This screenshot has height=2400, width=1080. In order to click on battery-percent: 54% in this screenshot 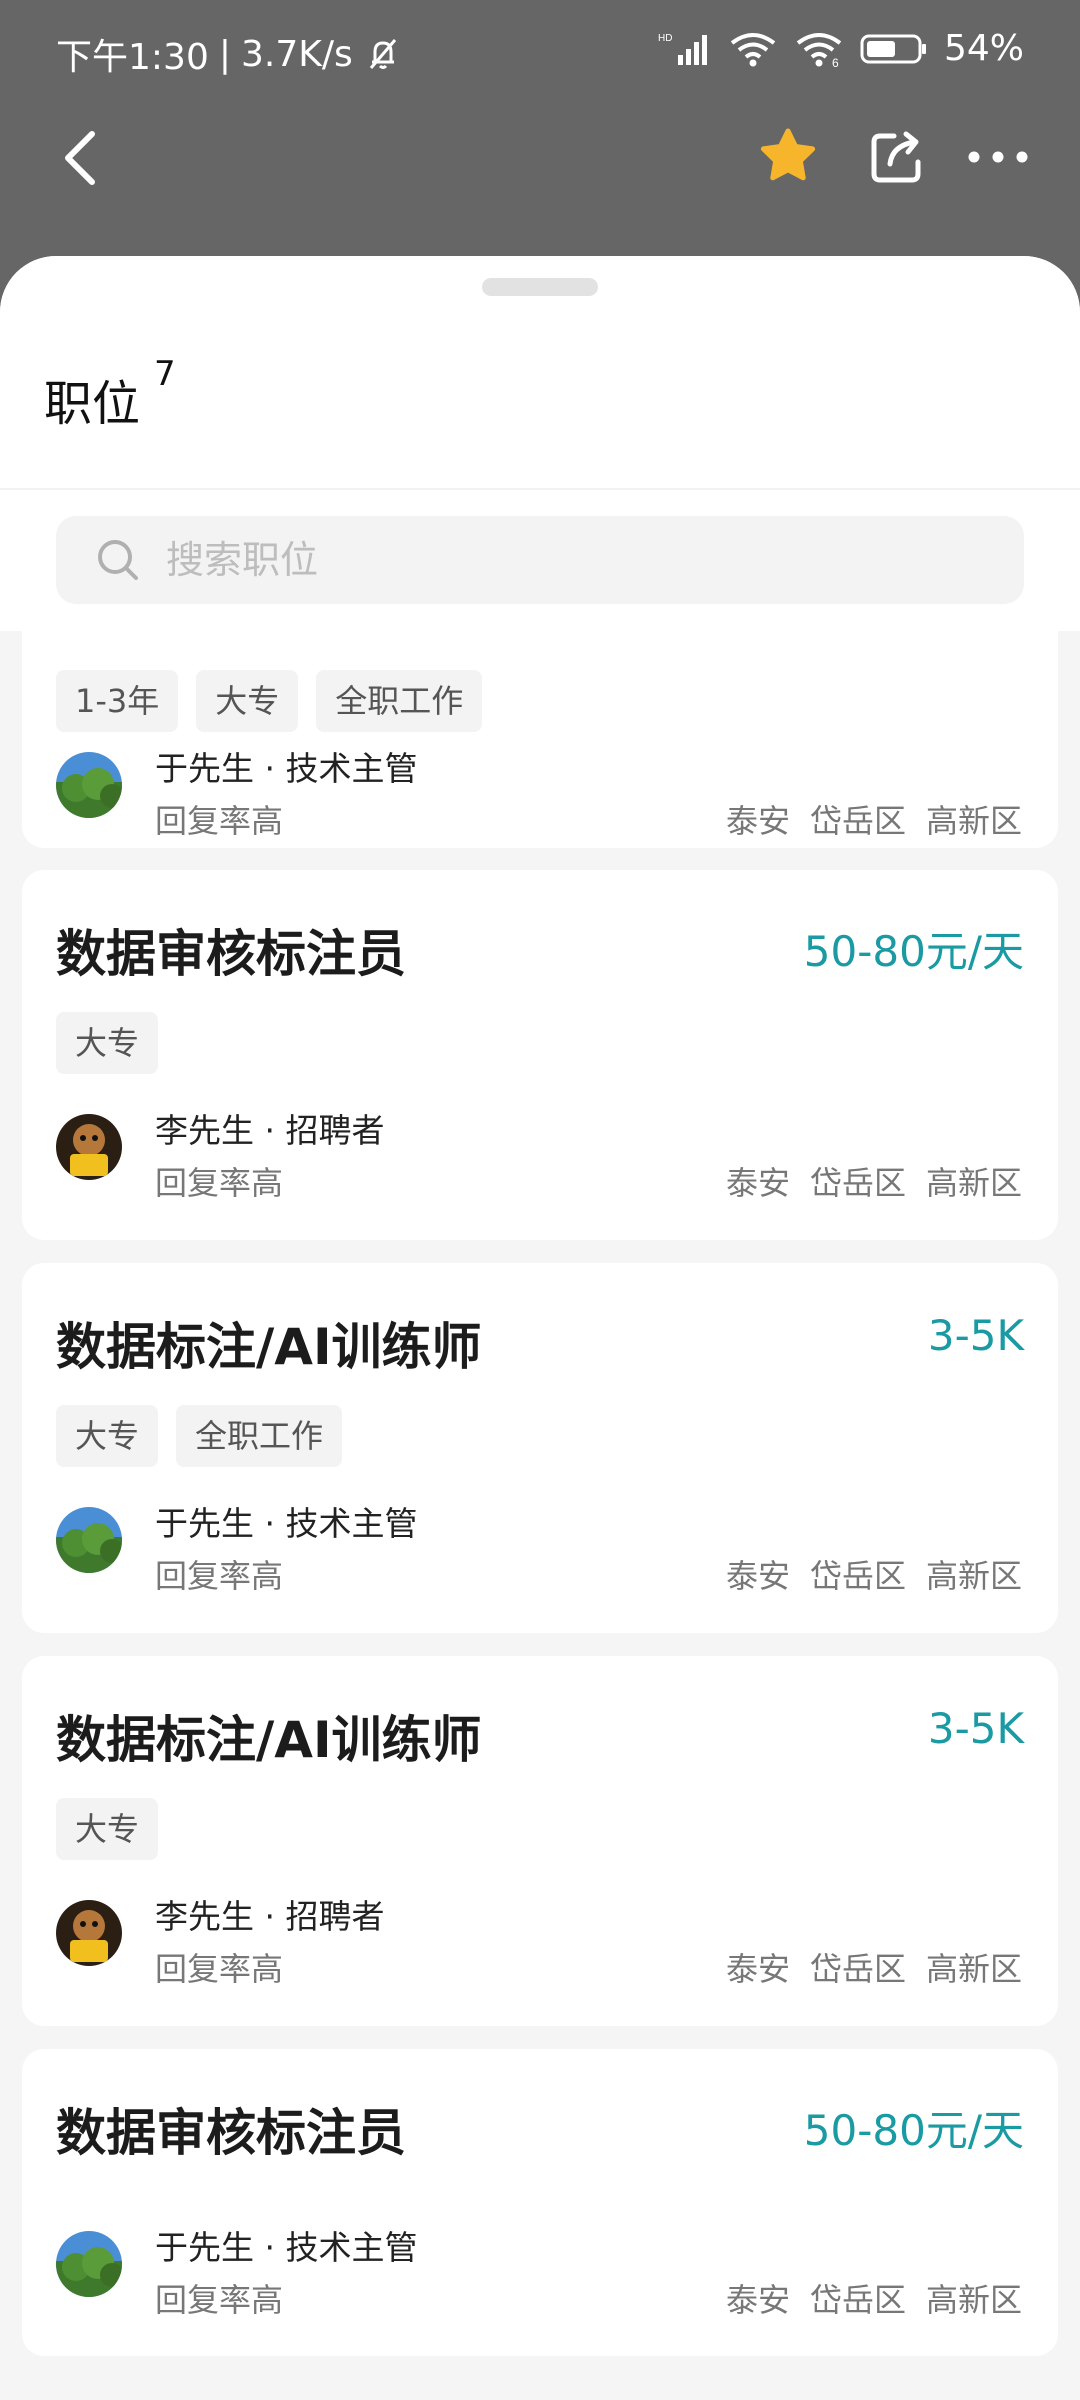, I will do `click(983, 48)`.